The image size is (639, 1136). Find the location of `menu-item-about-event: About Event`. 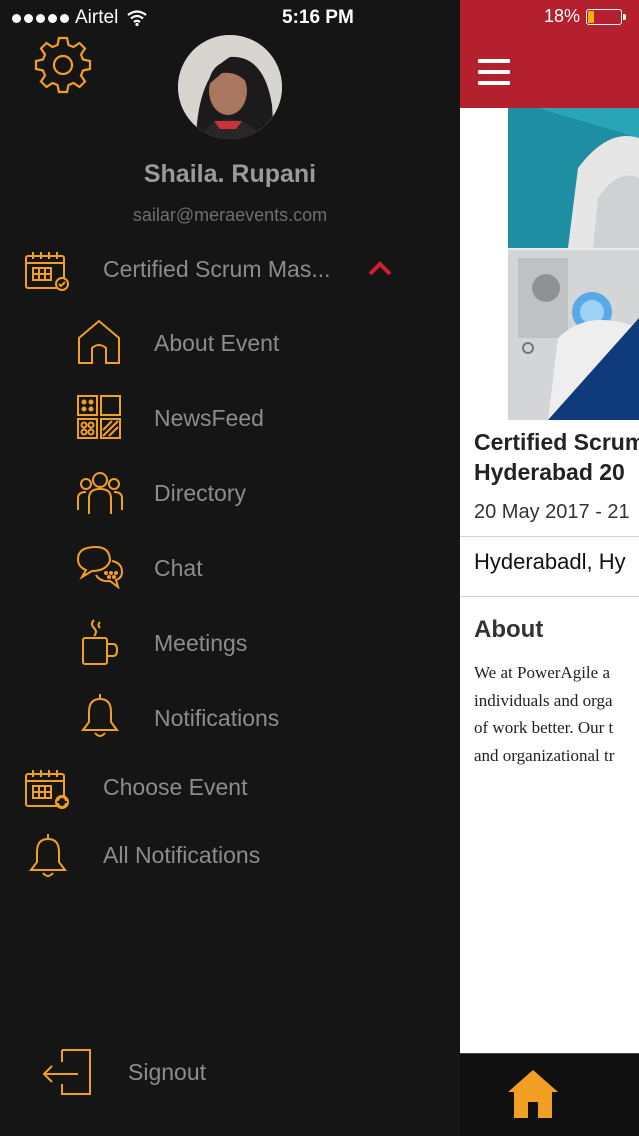

menu-item-about-event: About Event is located at coordinates (216, 343).